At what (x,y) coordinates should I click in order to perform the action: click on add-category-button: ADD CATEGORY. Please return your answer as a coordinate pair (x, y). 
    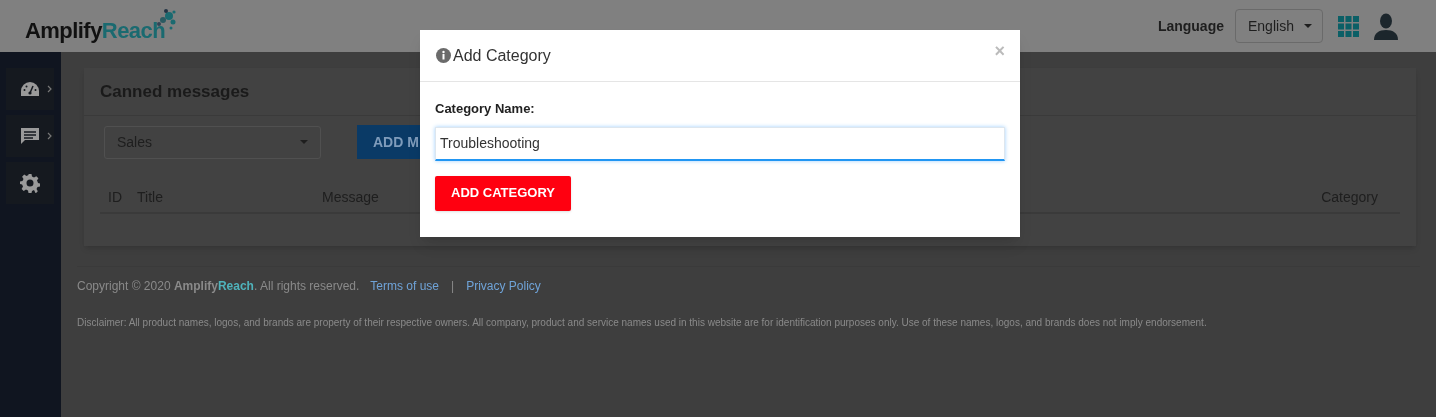
    Looking at the image, I should click on (503, 193).